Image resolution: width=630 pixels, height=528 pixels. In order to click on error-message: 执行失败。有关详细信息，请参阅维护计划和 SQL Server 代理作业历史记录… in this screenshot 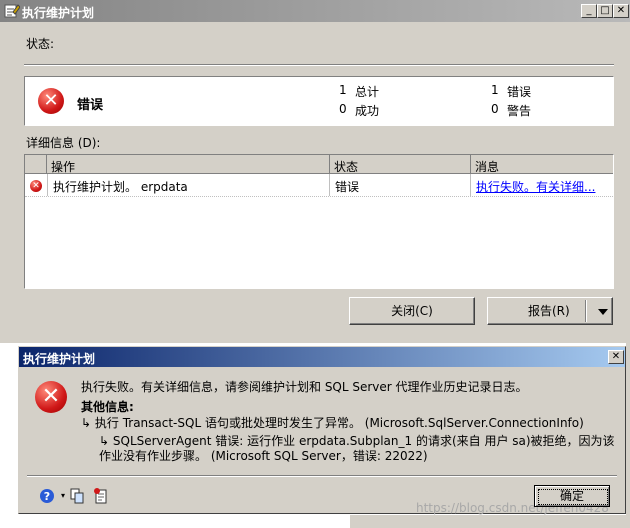, I will do `click(304, 387)`.